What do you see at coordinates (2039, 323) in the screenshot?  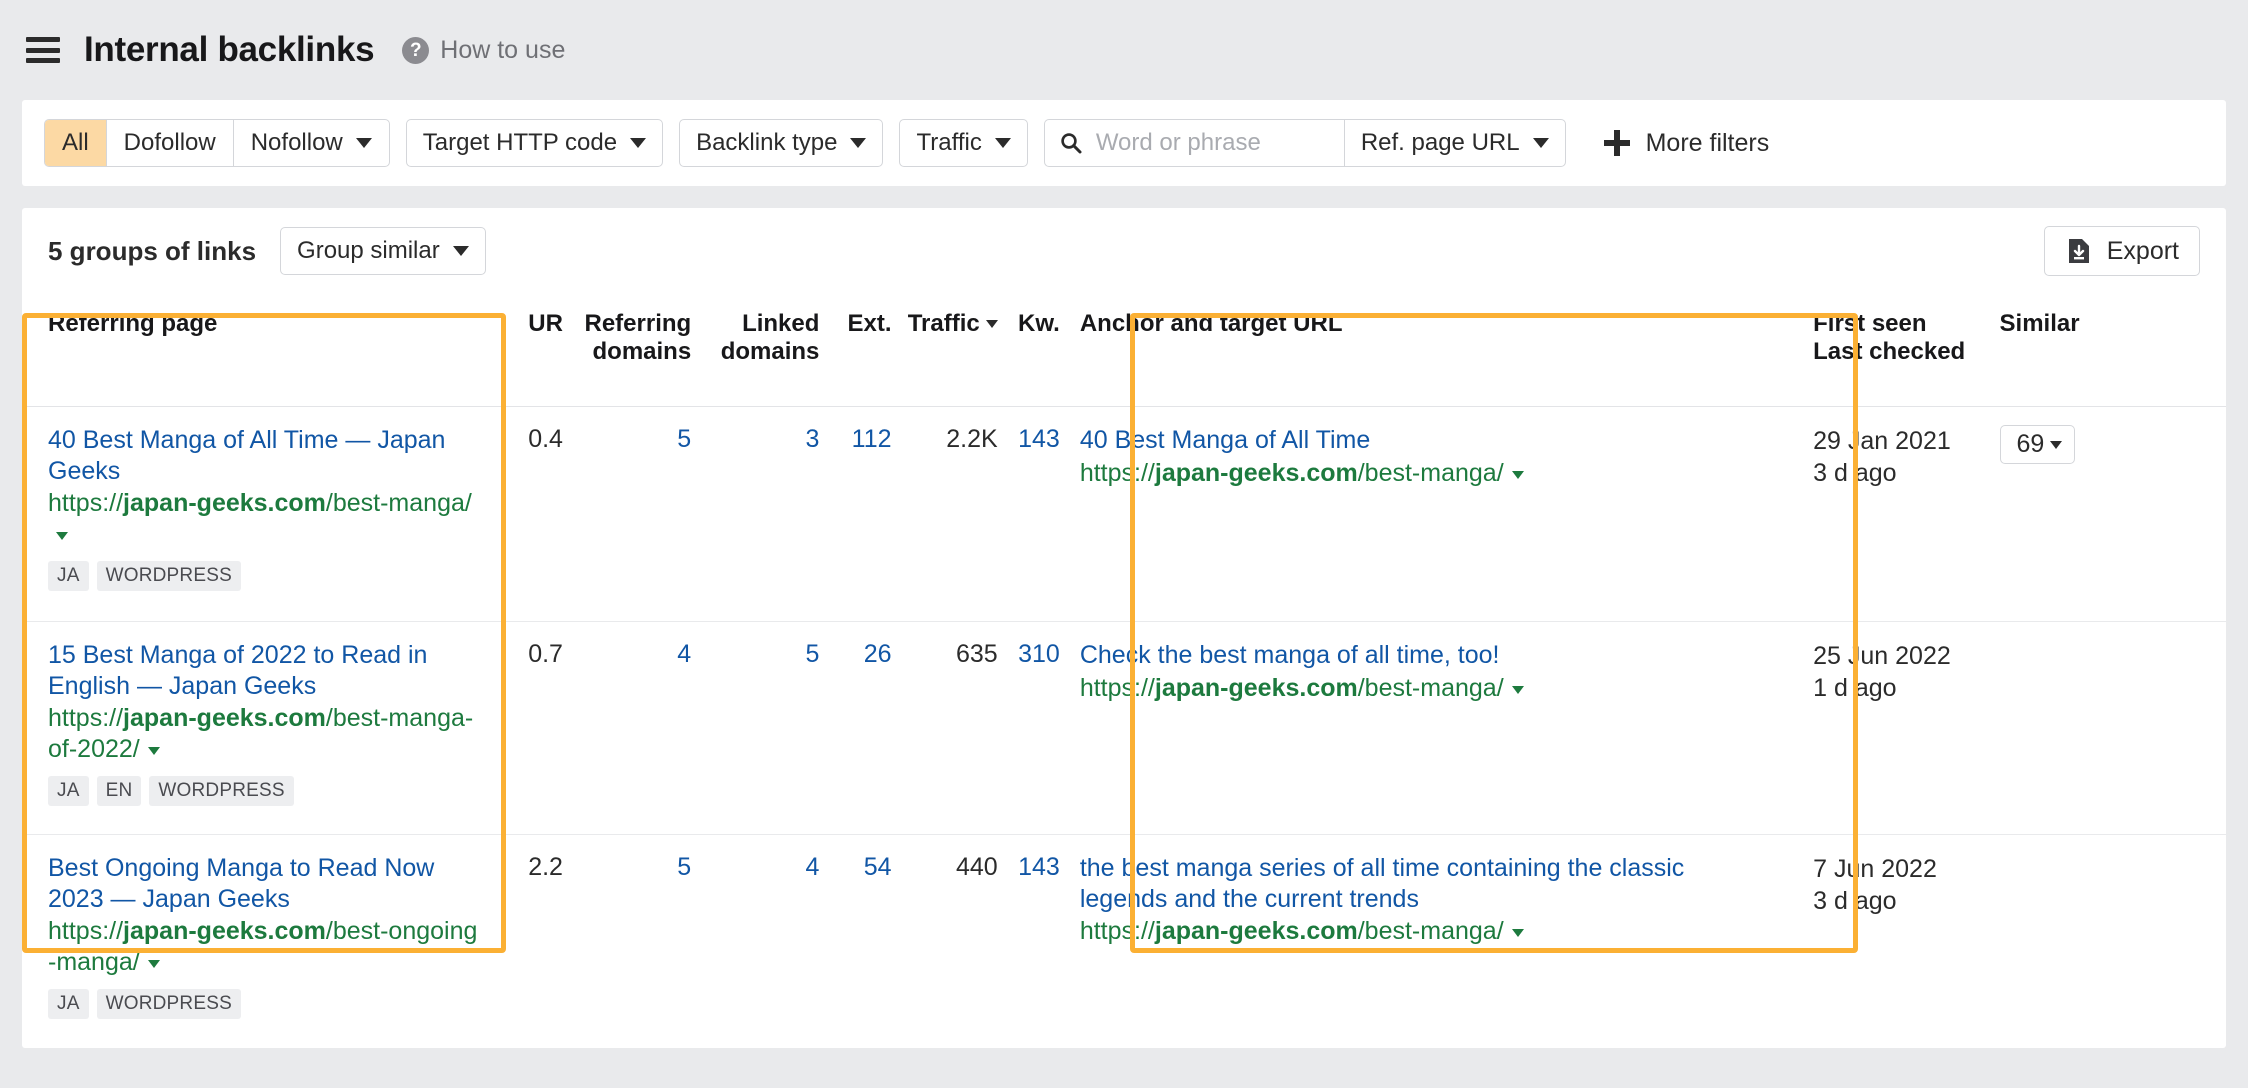 I see `column-label: Similar` at bounding box center [2039, 323].